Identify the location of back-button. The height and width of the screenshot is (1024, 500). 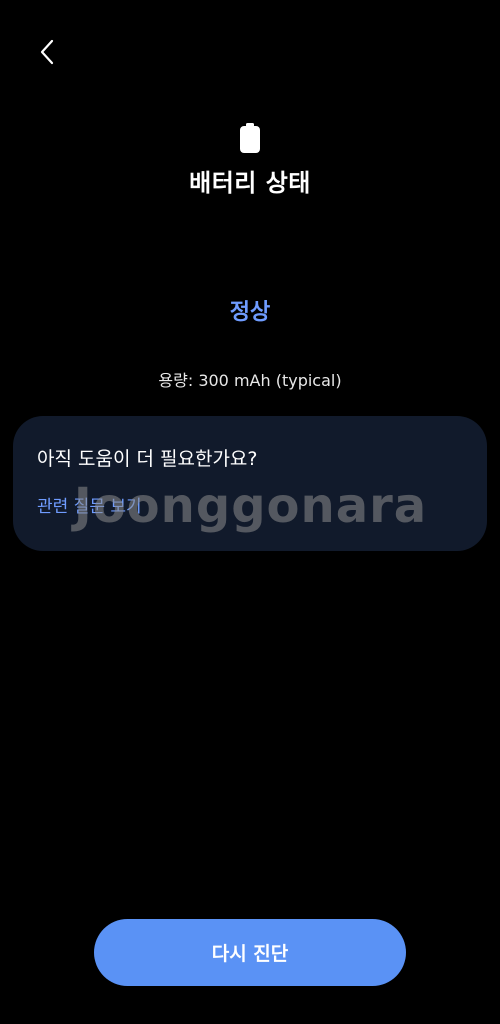
(48, 52).